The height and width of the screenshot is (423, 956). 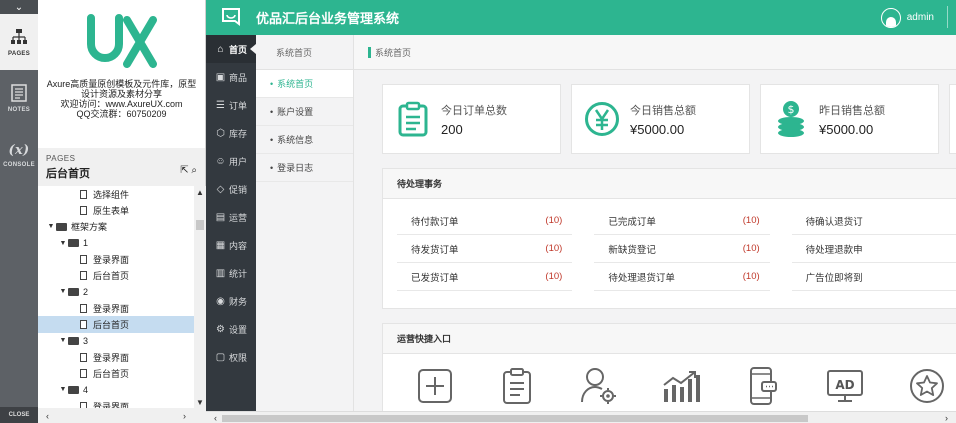 I want to click on pending-item: 已发货订单 (10), so click(x=485, y=277).